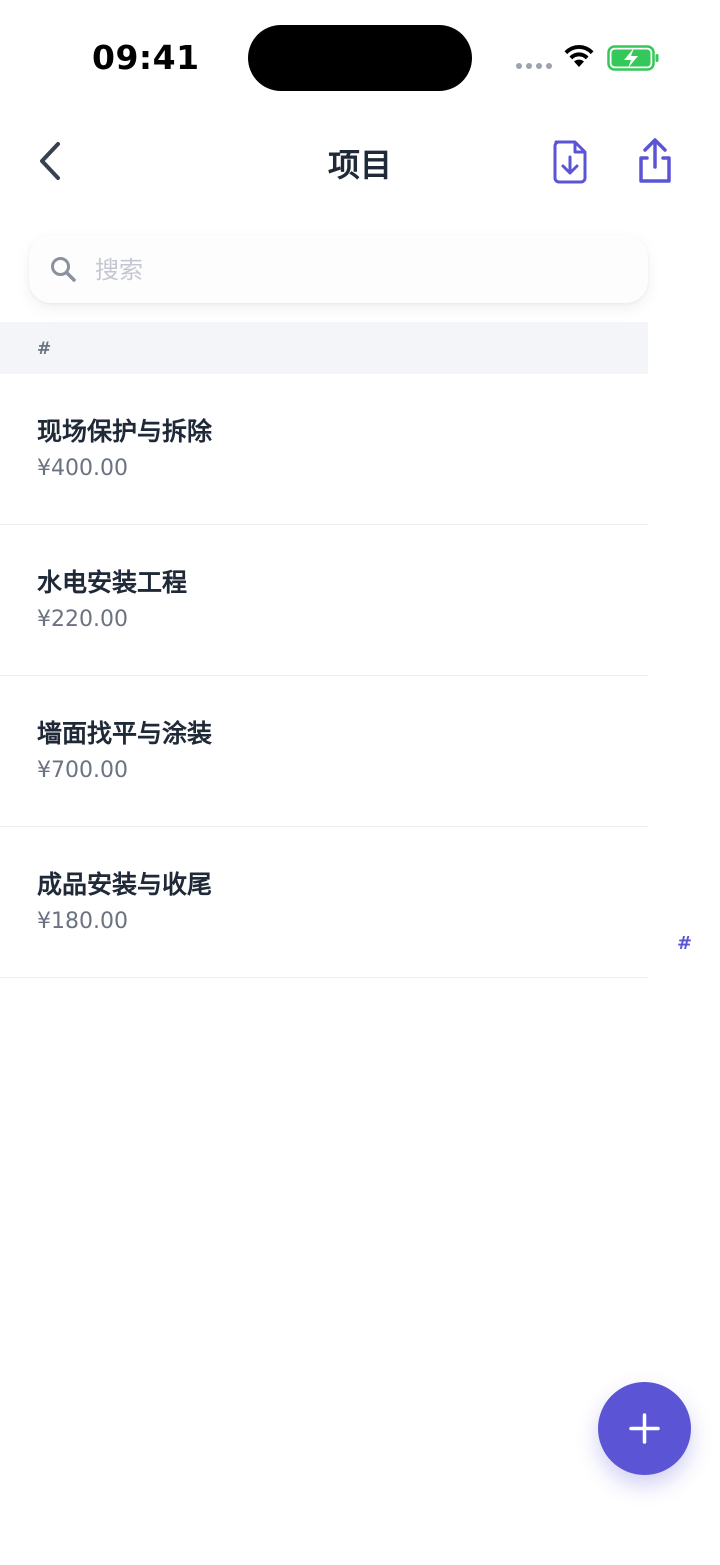  What do you see at coordinates (82, 770) in the screenshot?
I see `item-price: ¥700.00` at bounding box center [82, 770].